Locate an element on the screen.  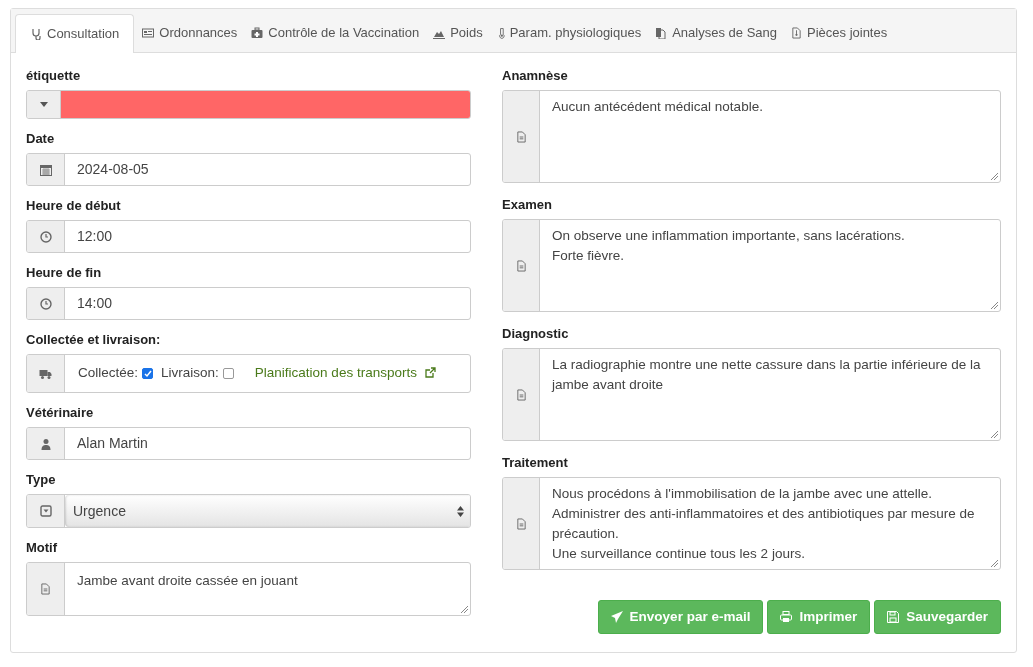
caret-icon is located at coordinates (43, 104).